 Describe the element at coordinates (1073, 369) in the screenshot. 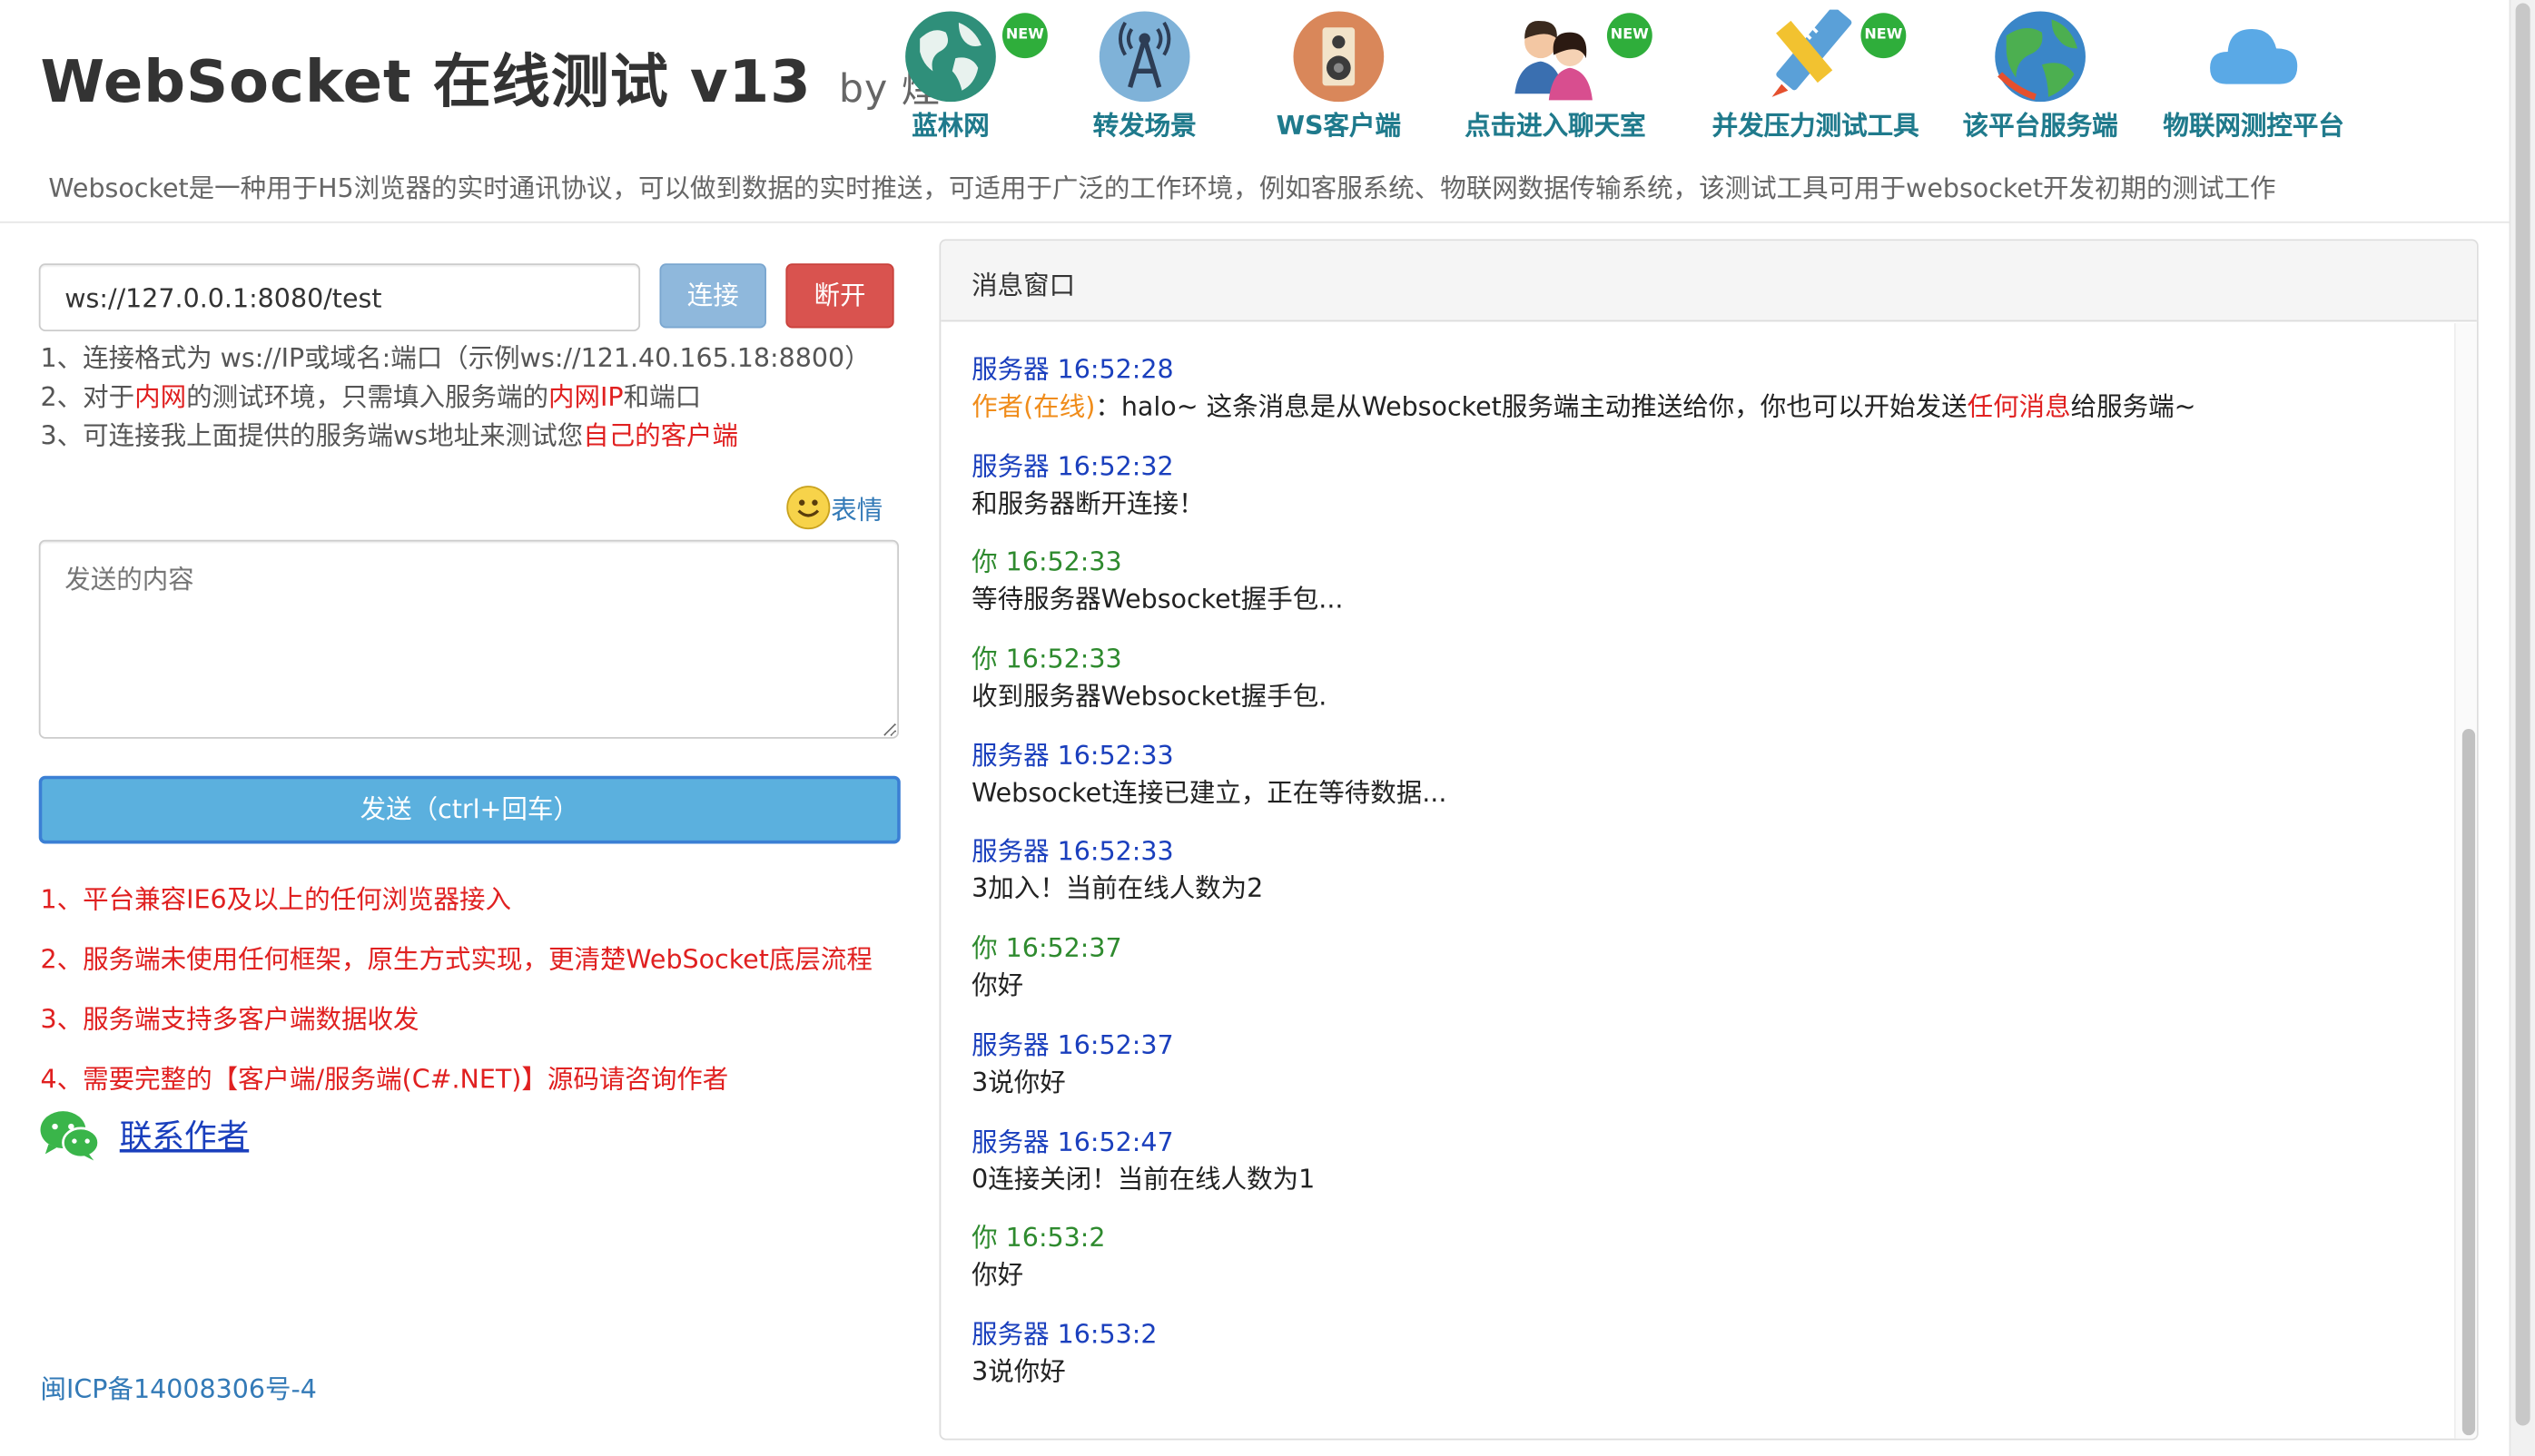

I see `message-meta: 服务器 16:52:28` at that location.